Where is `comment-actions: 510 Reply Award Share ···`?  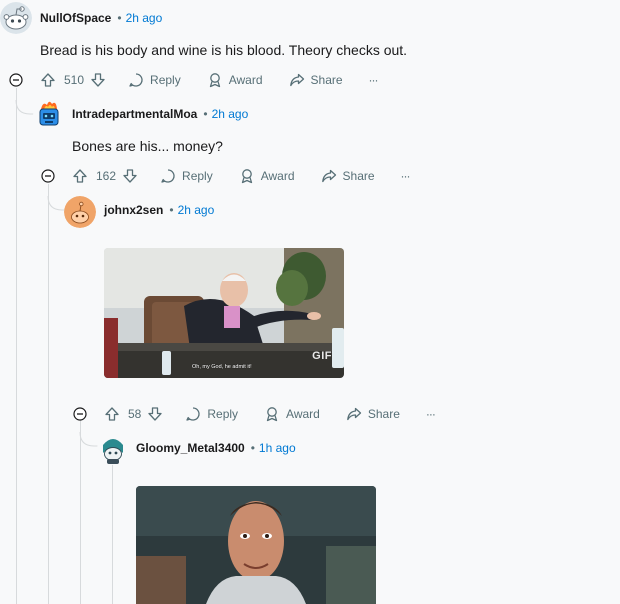
comment-actions: 510 Reply Award Share ··· is located at coordinates (209, 80).